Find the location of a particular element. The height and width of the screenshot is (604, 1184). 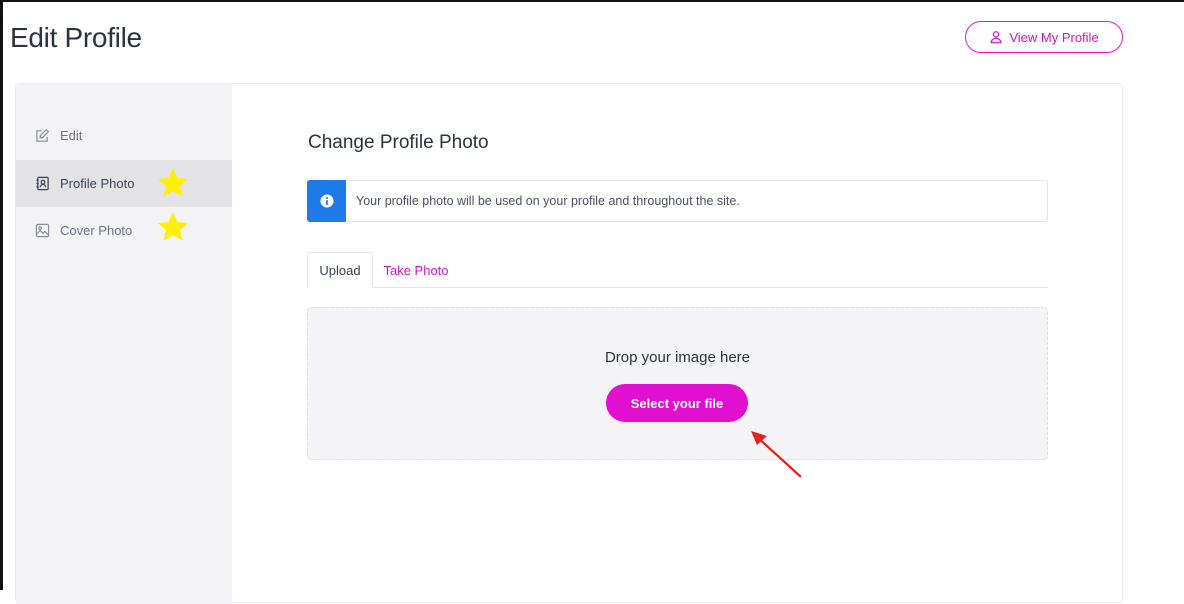

window-border-top is located at coordinates (592, 1).